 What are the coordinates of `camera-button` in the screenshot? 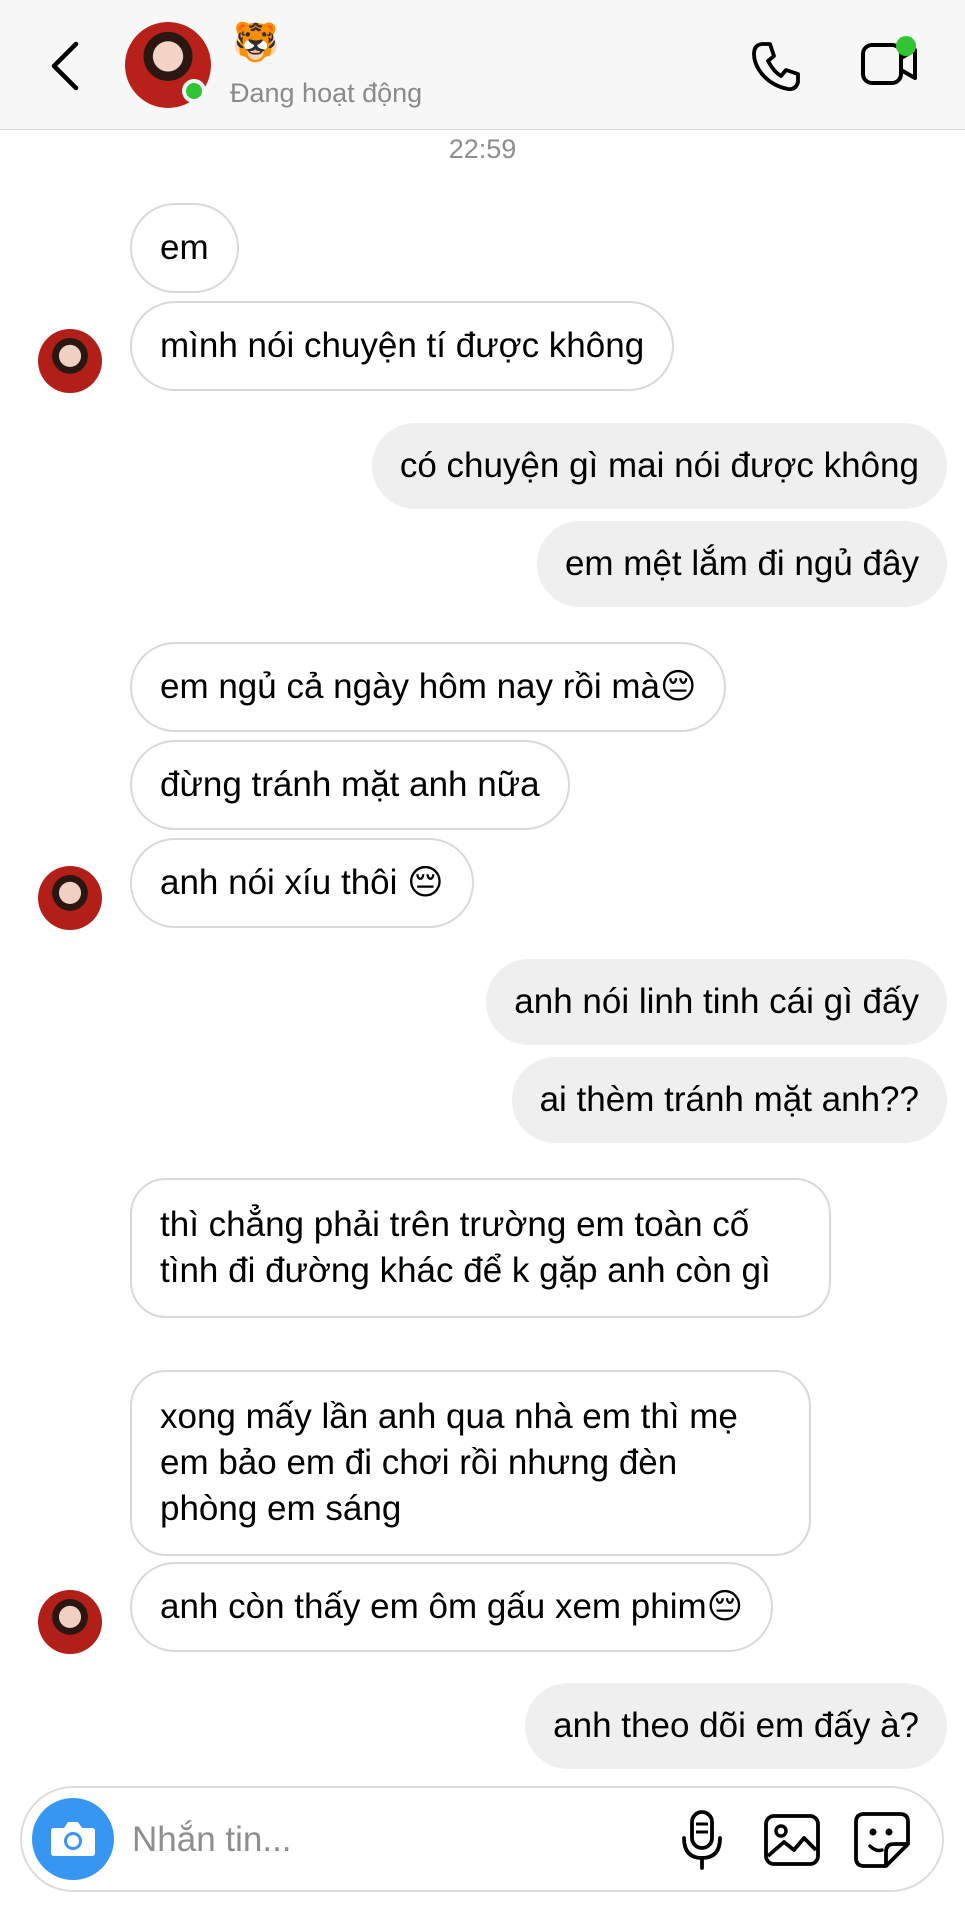 It's located at (73, 1839).